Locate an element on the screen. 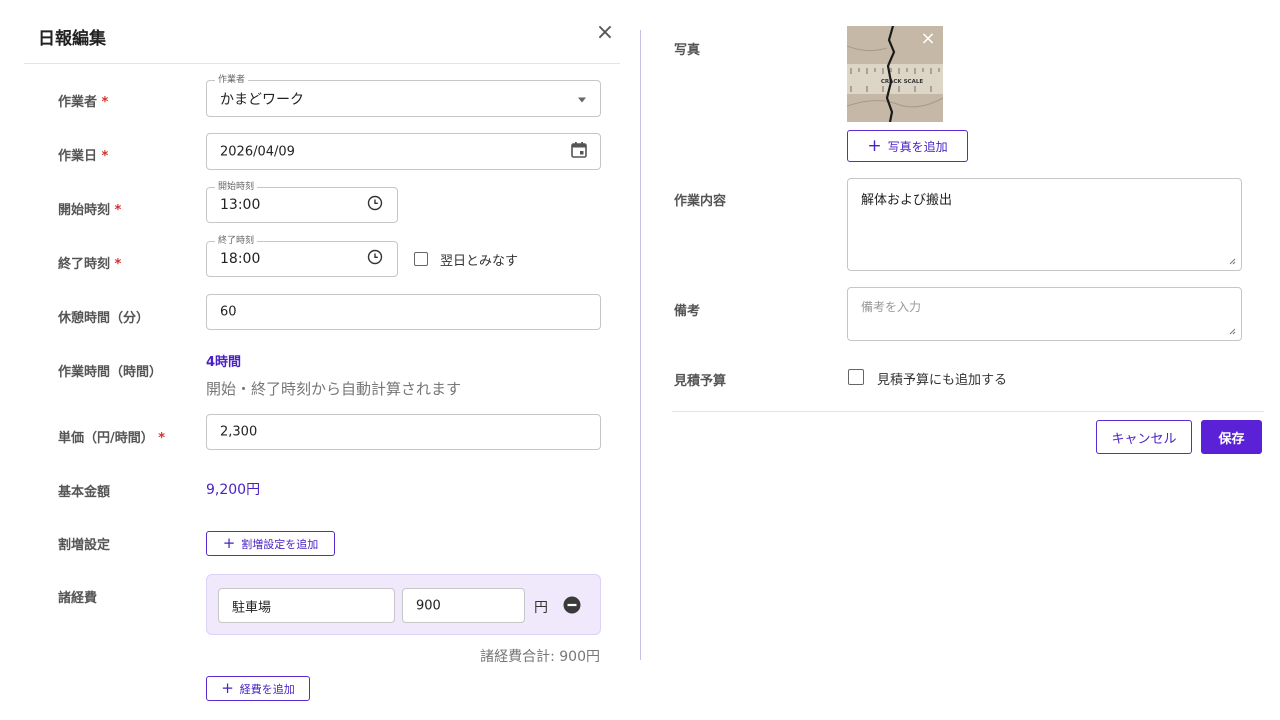 The height and width of the screenshot is (720, 1280). expense-amount-input: 900 is located at coordinates (463, 605).